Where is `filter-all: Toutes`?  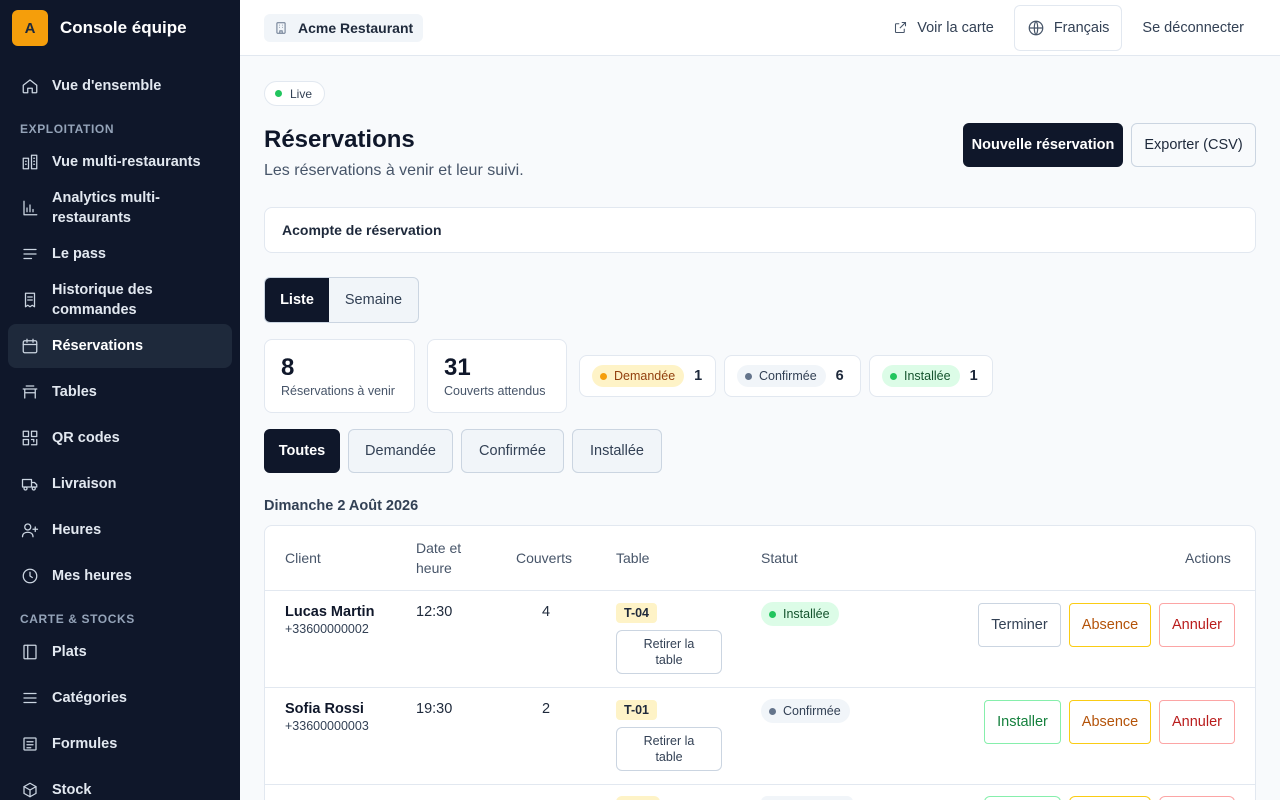 filter-all: Toutes is located at coordinates (302, 451).